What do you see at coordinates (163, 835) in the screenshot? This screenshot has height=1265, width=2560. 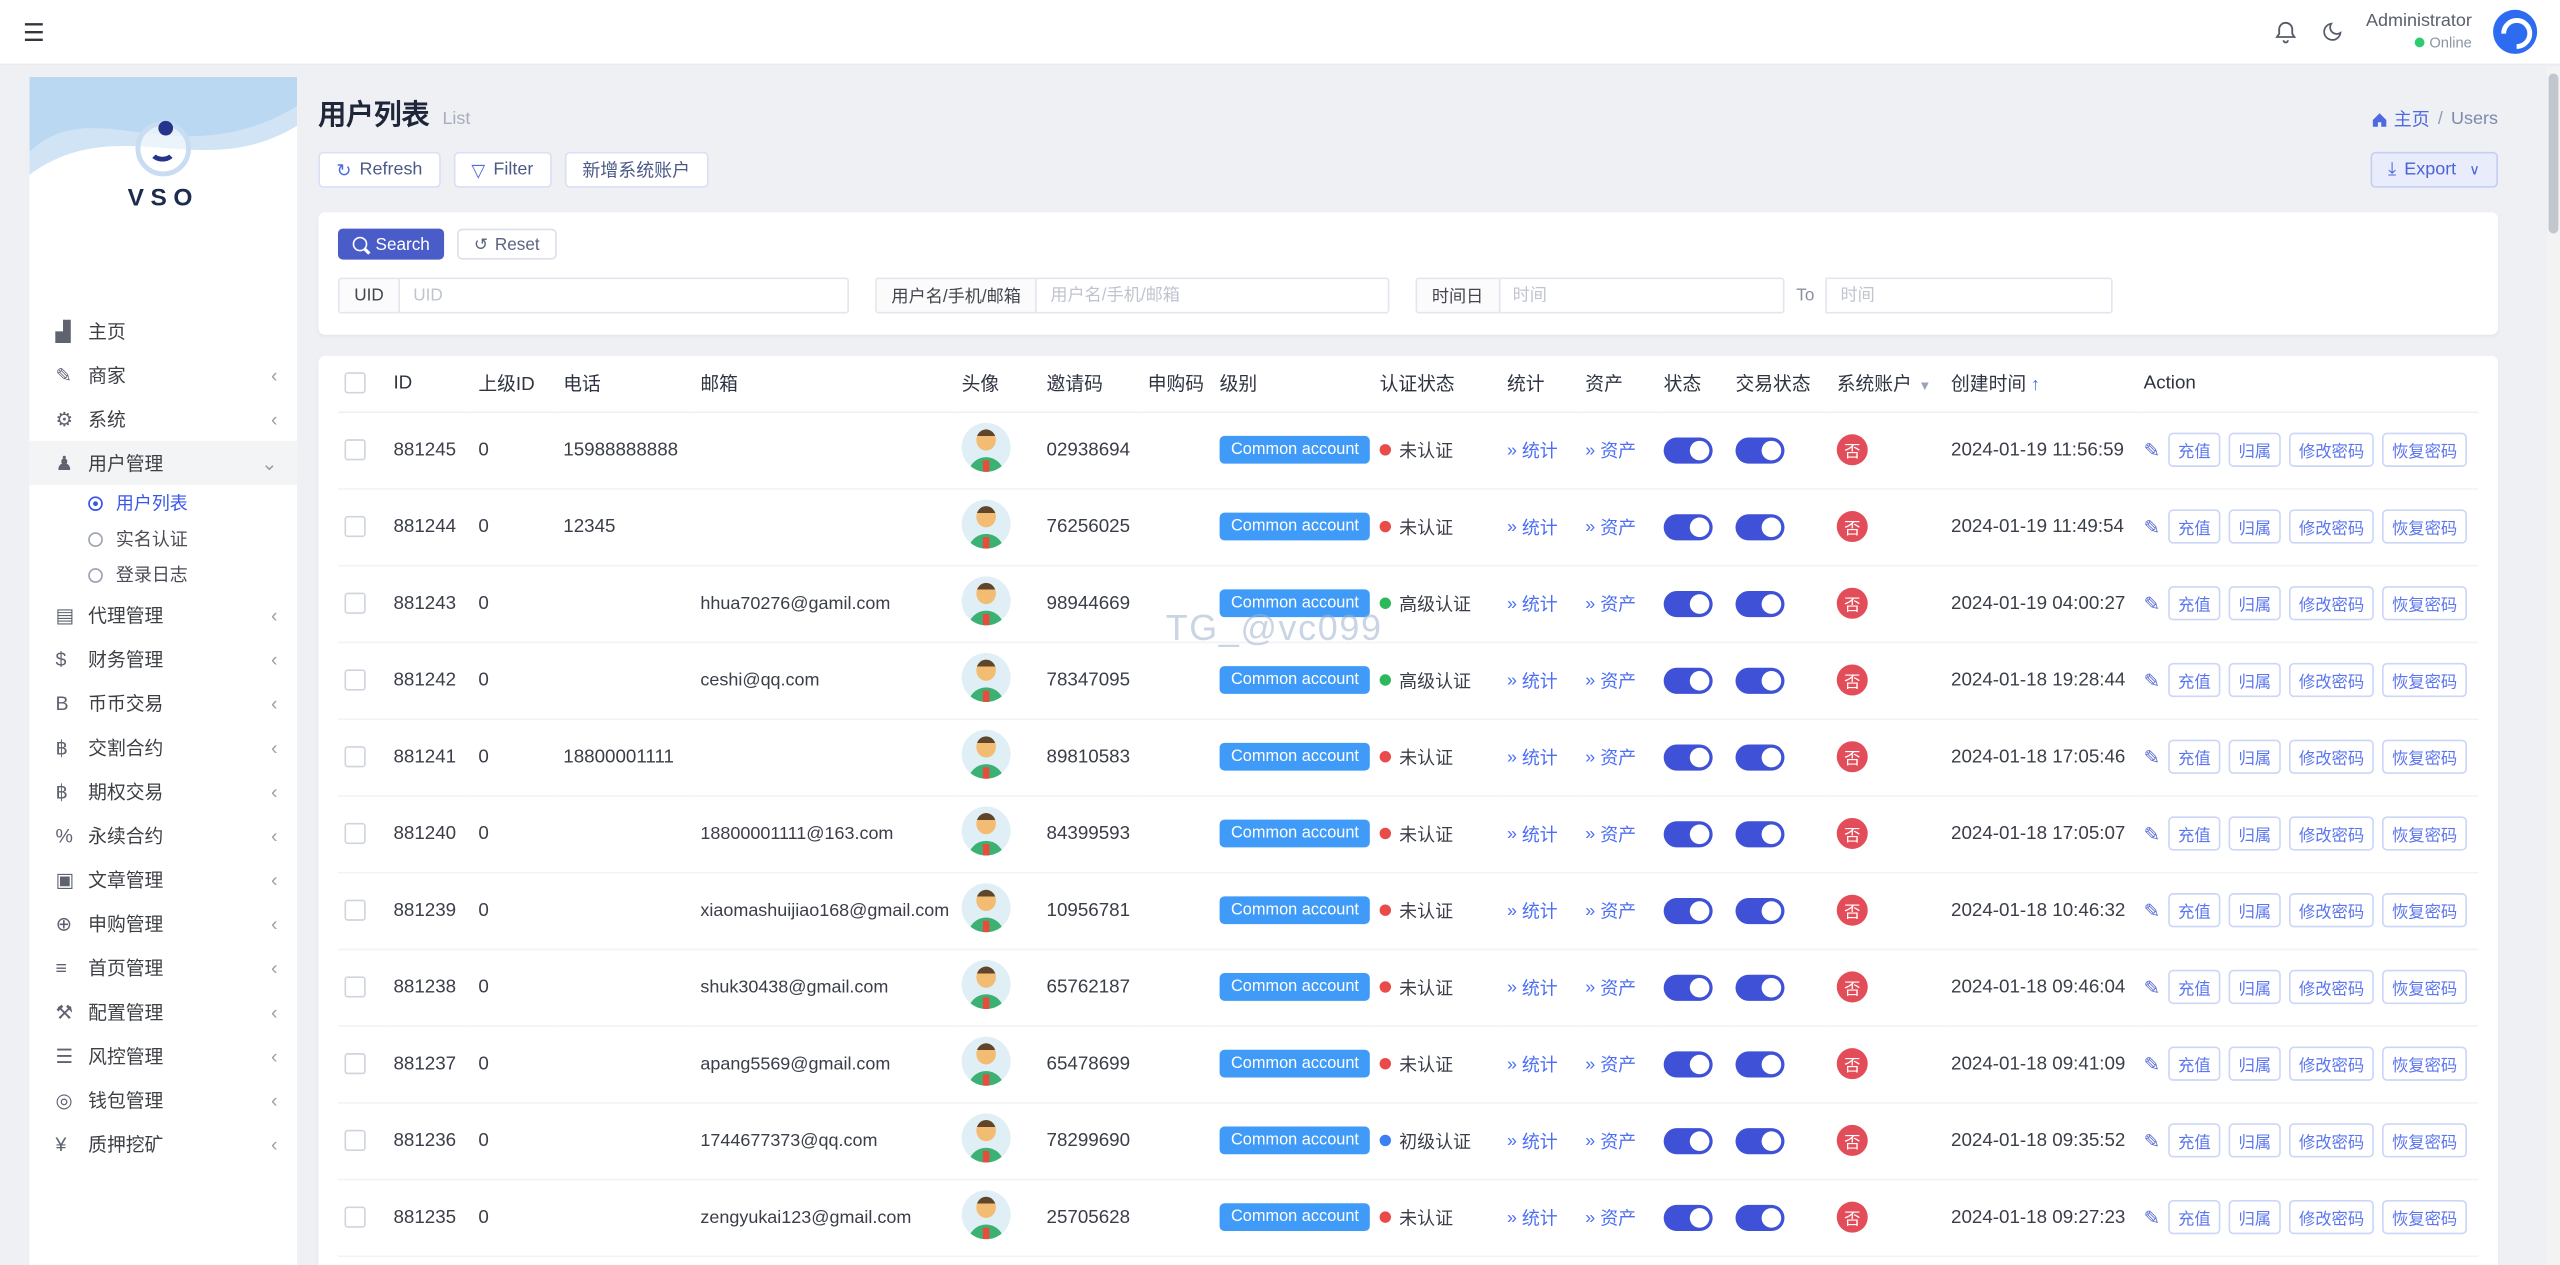 I see `sidebar-item-perpetual-contract: % 永续合约 ‹` at bounding box center [163, 835].